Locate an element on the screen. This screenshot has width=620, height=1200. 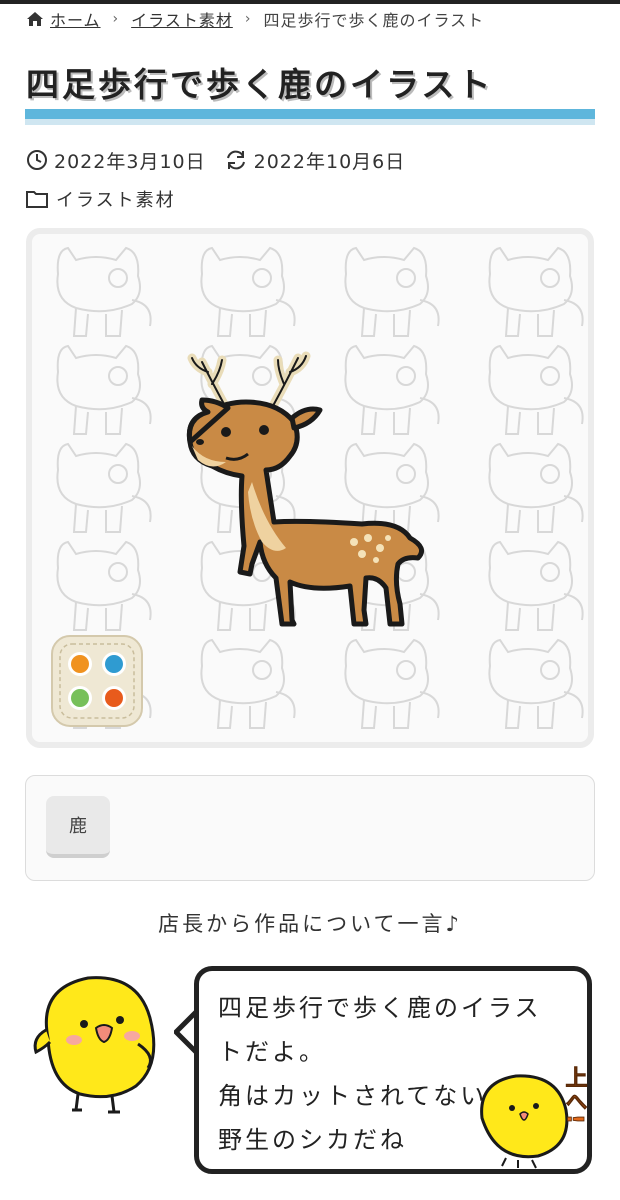
tag-list: 鹿 is located at coordinates (310, 828).